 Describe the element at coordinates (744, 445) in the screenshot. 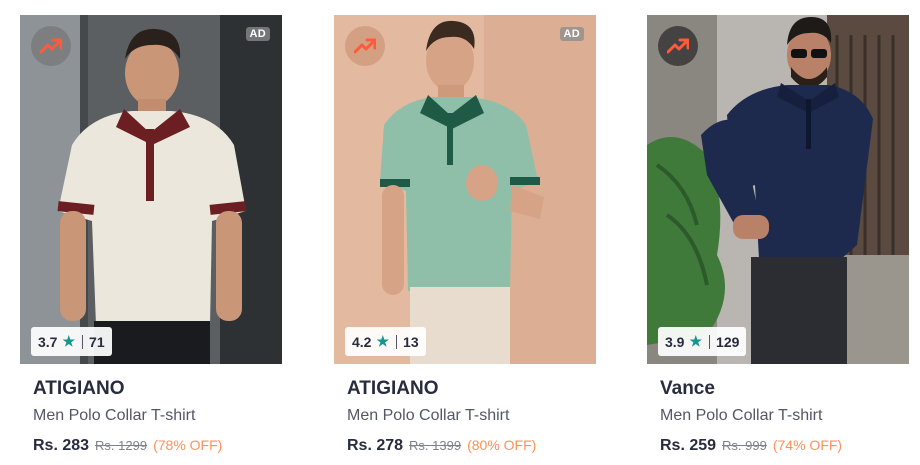

I see `original-price: Rs. 999` at that location.